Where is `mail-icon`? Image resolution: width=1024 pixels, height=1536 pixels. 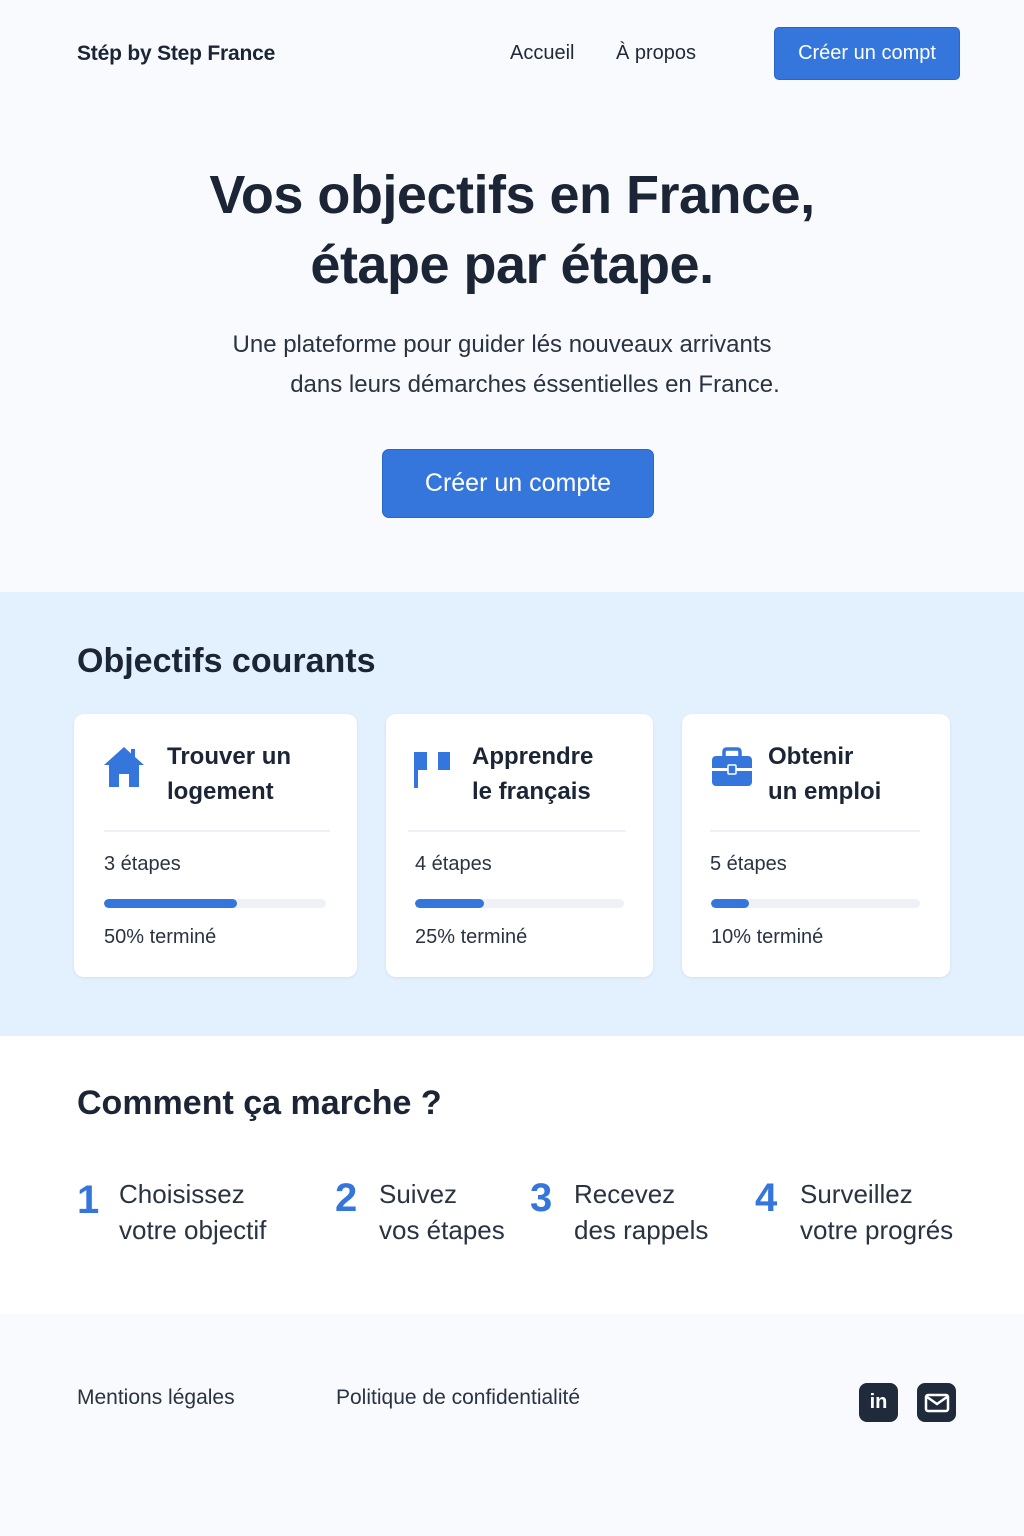
mail-icon is located at coordinates (936, 1402).